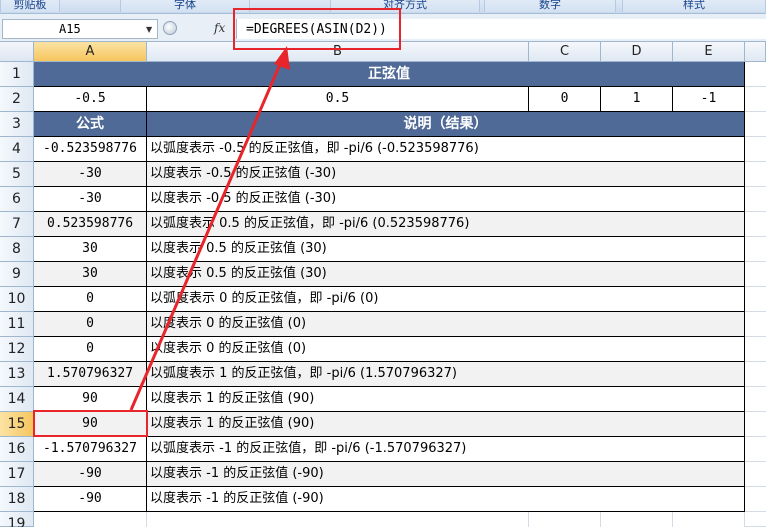 The width and height of the screenshot is (766, 527). I want to click on ribbon-group-styles: 样式, so click(694, 6).